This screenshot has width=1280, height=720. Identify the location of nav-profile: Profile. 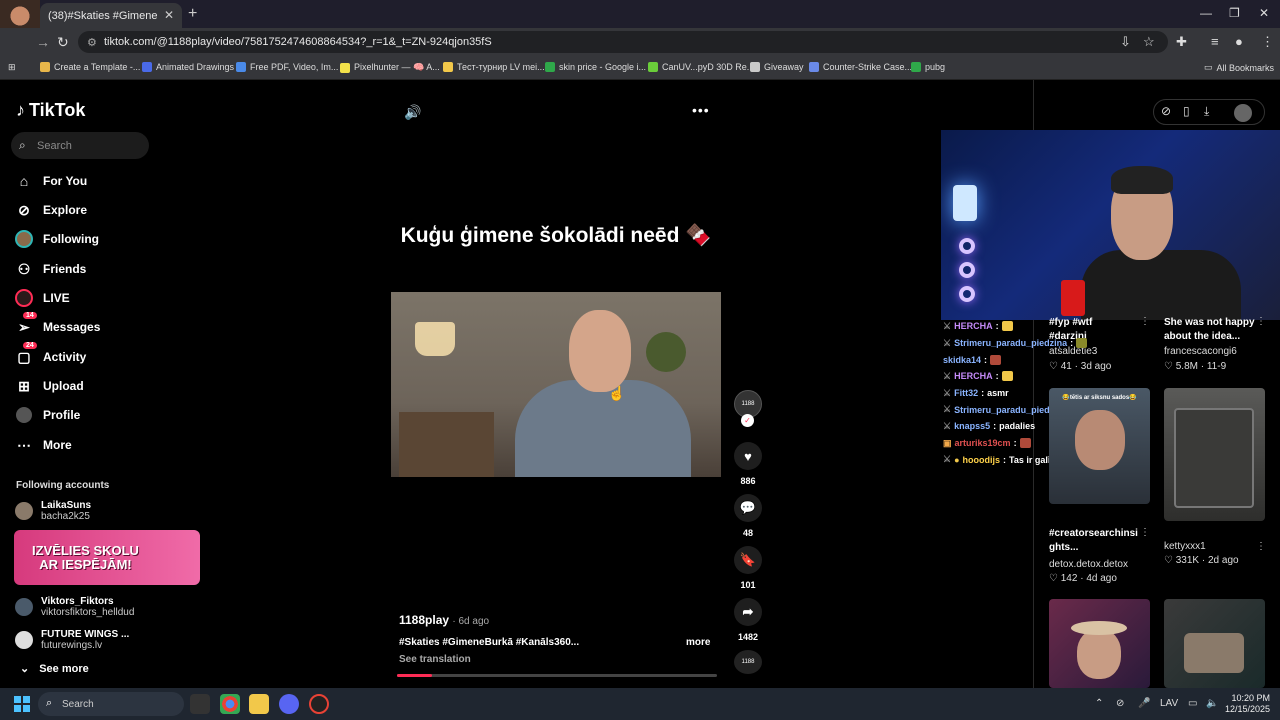
(47, 415).